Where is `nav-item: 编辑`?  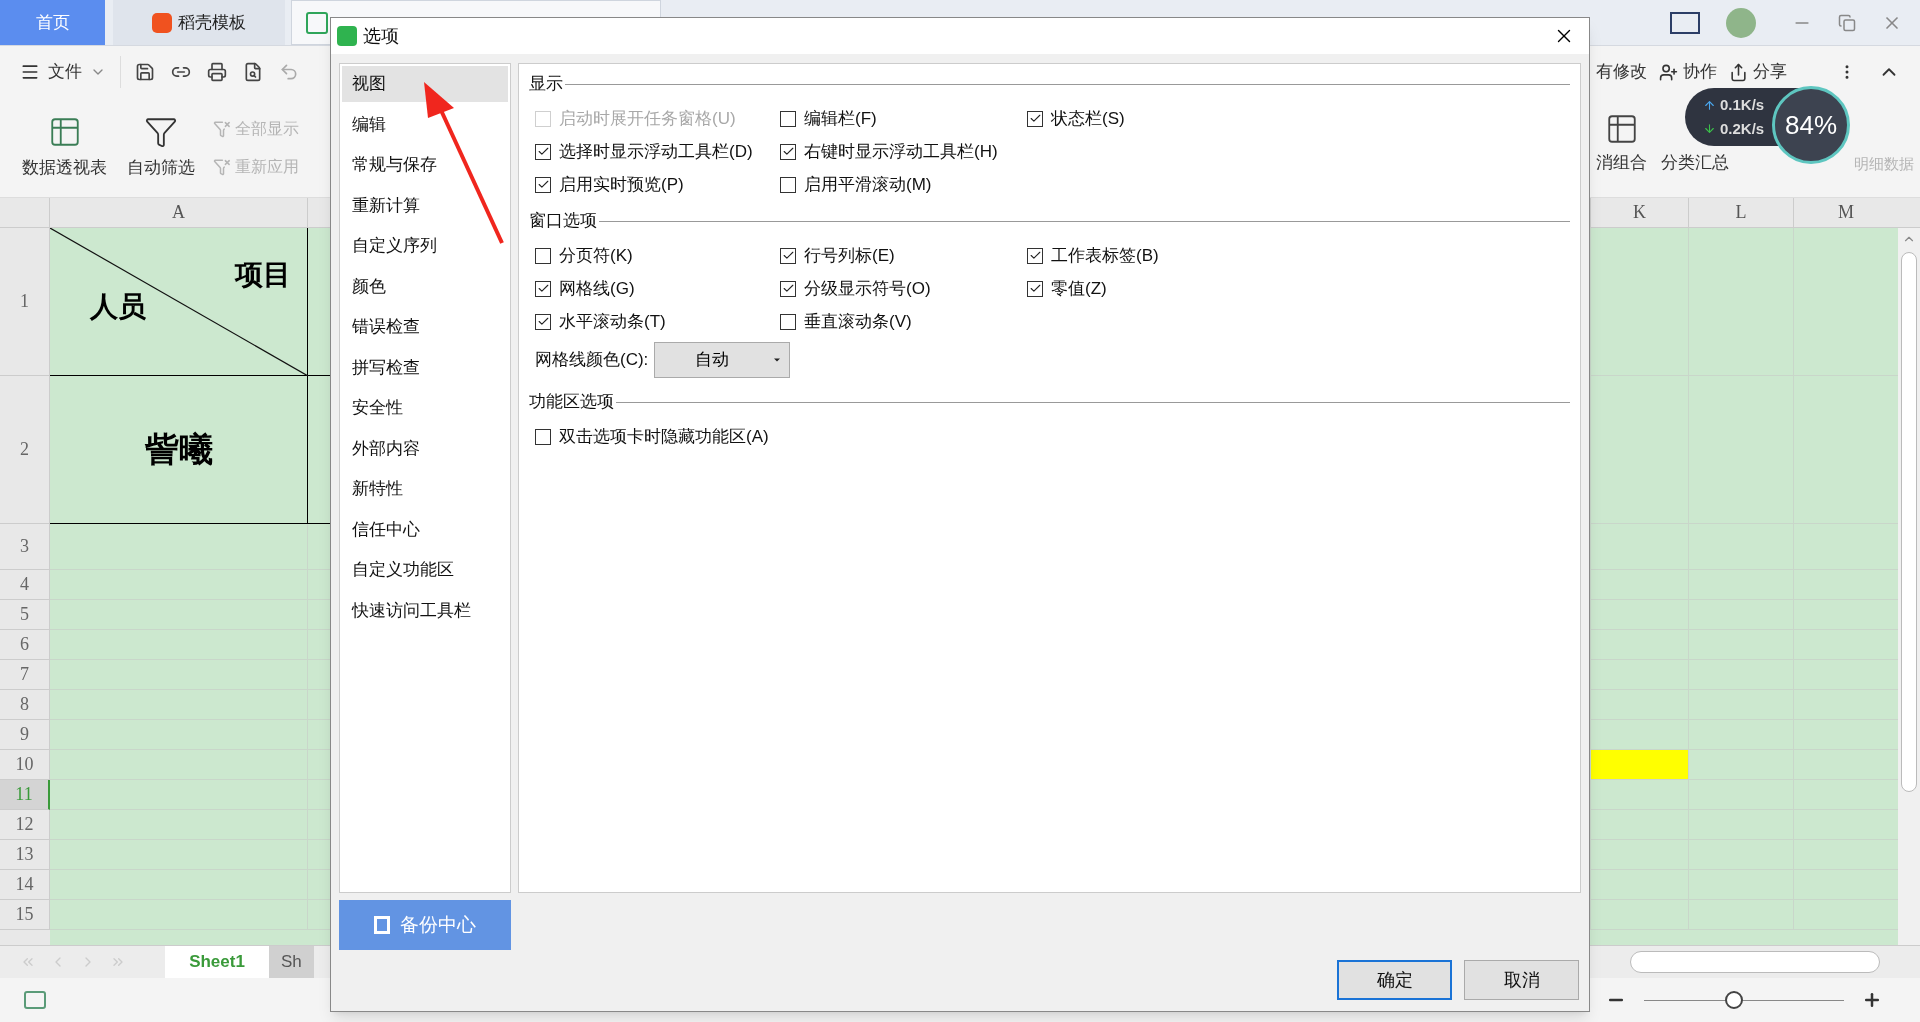 nav-item: 编辑 is located at coordinates (425, 124).